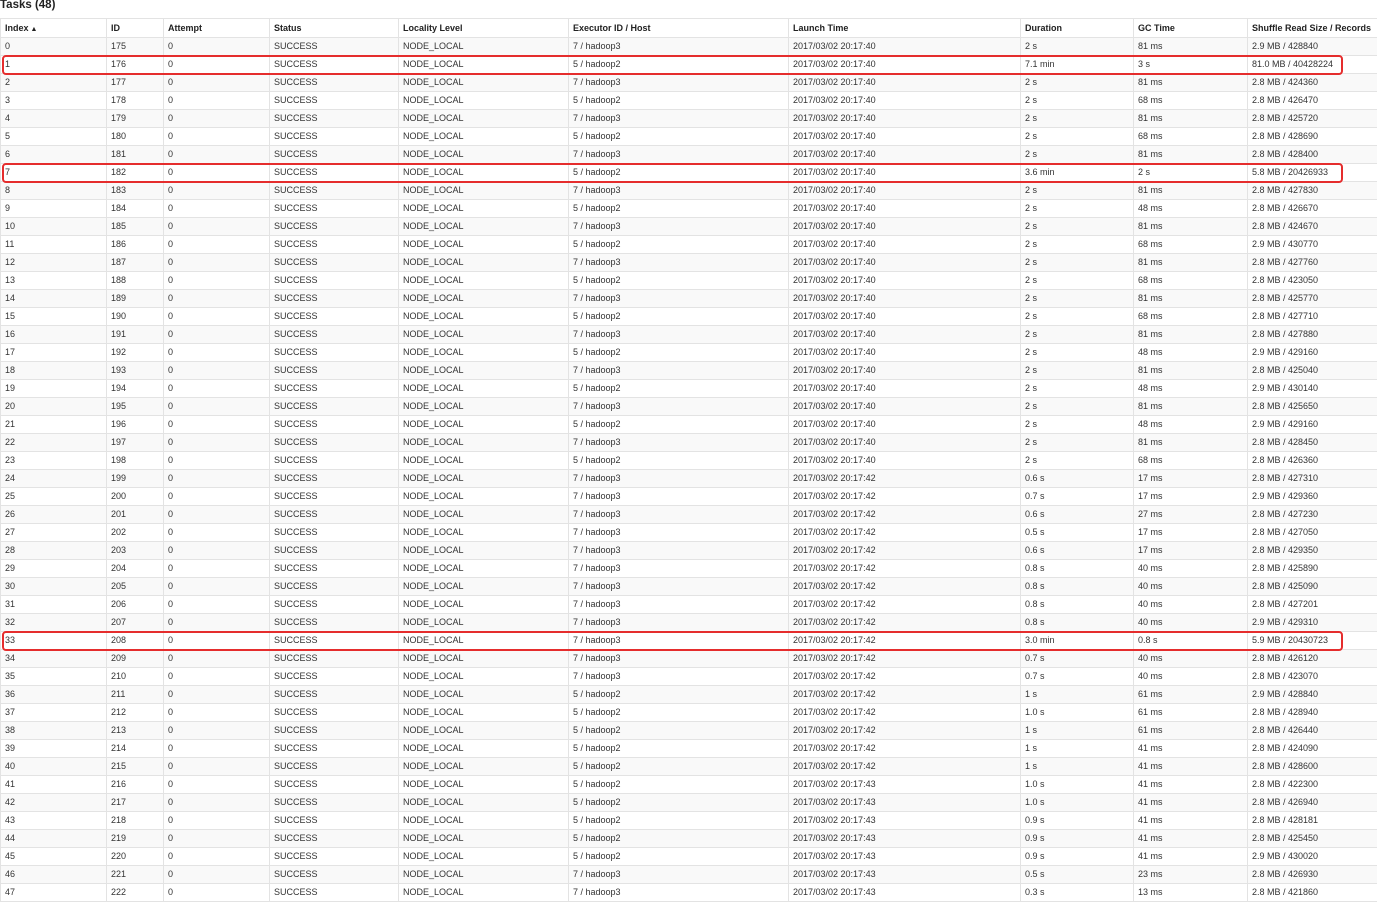 The width and height of the screenshot is (1377, 911). I want to click on cell-gc-time: 61 ms, so click(1190, 712).